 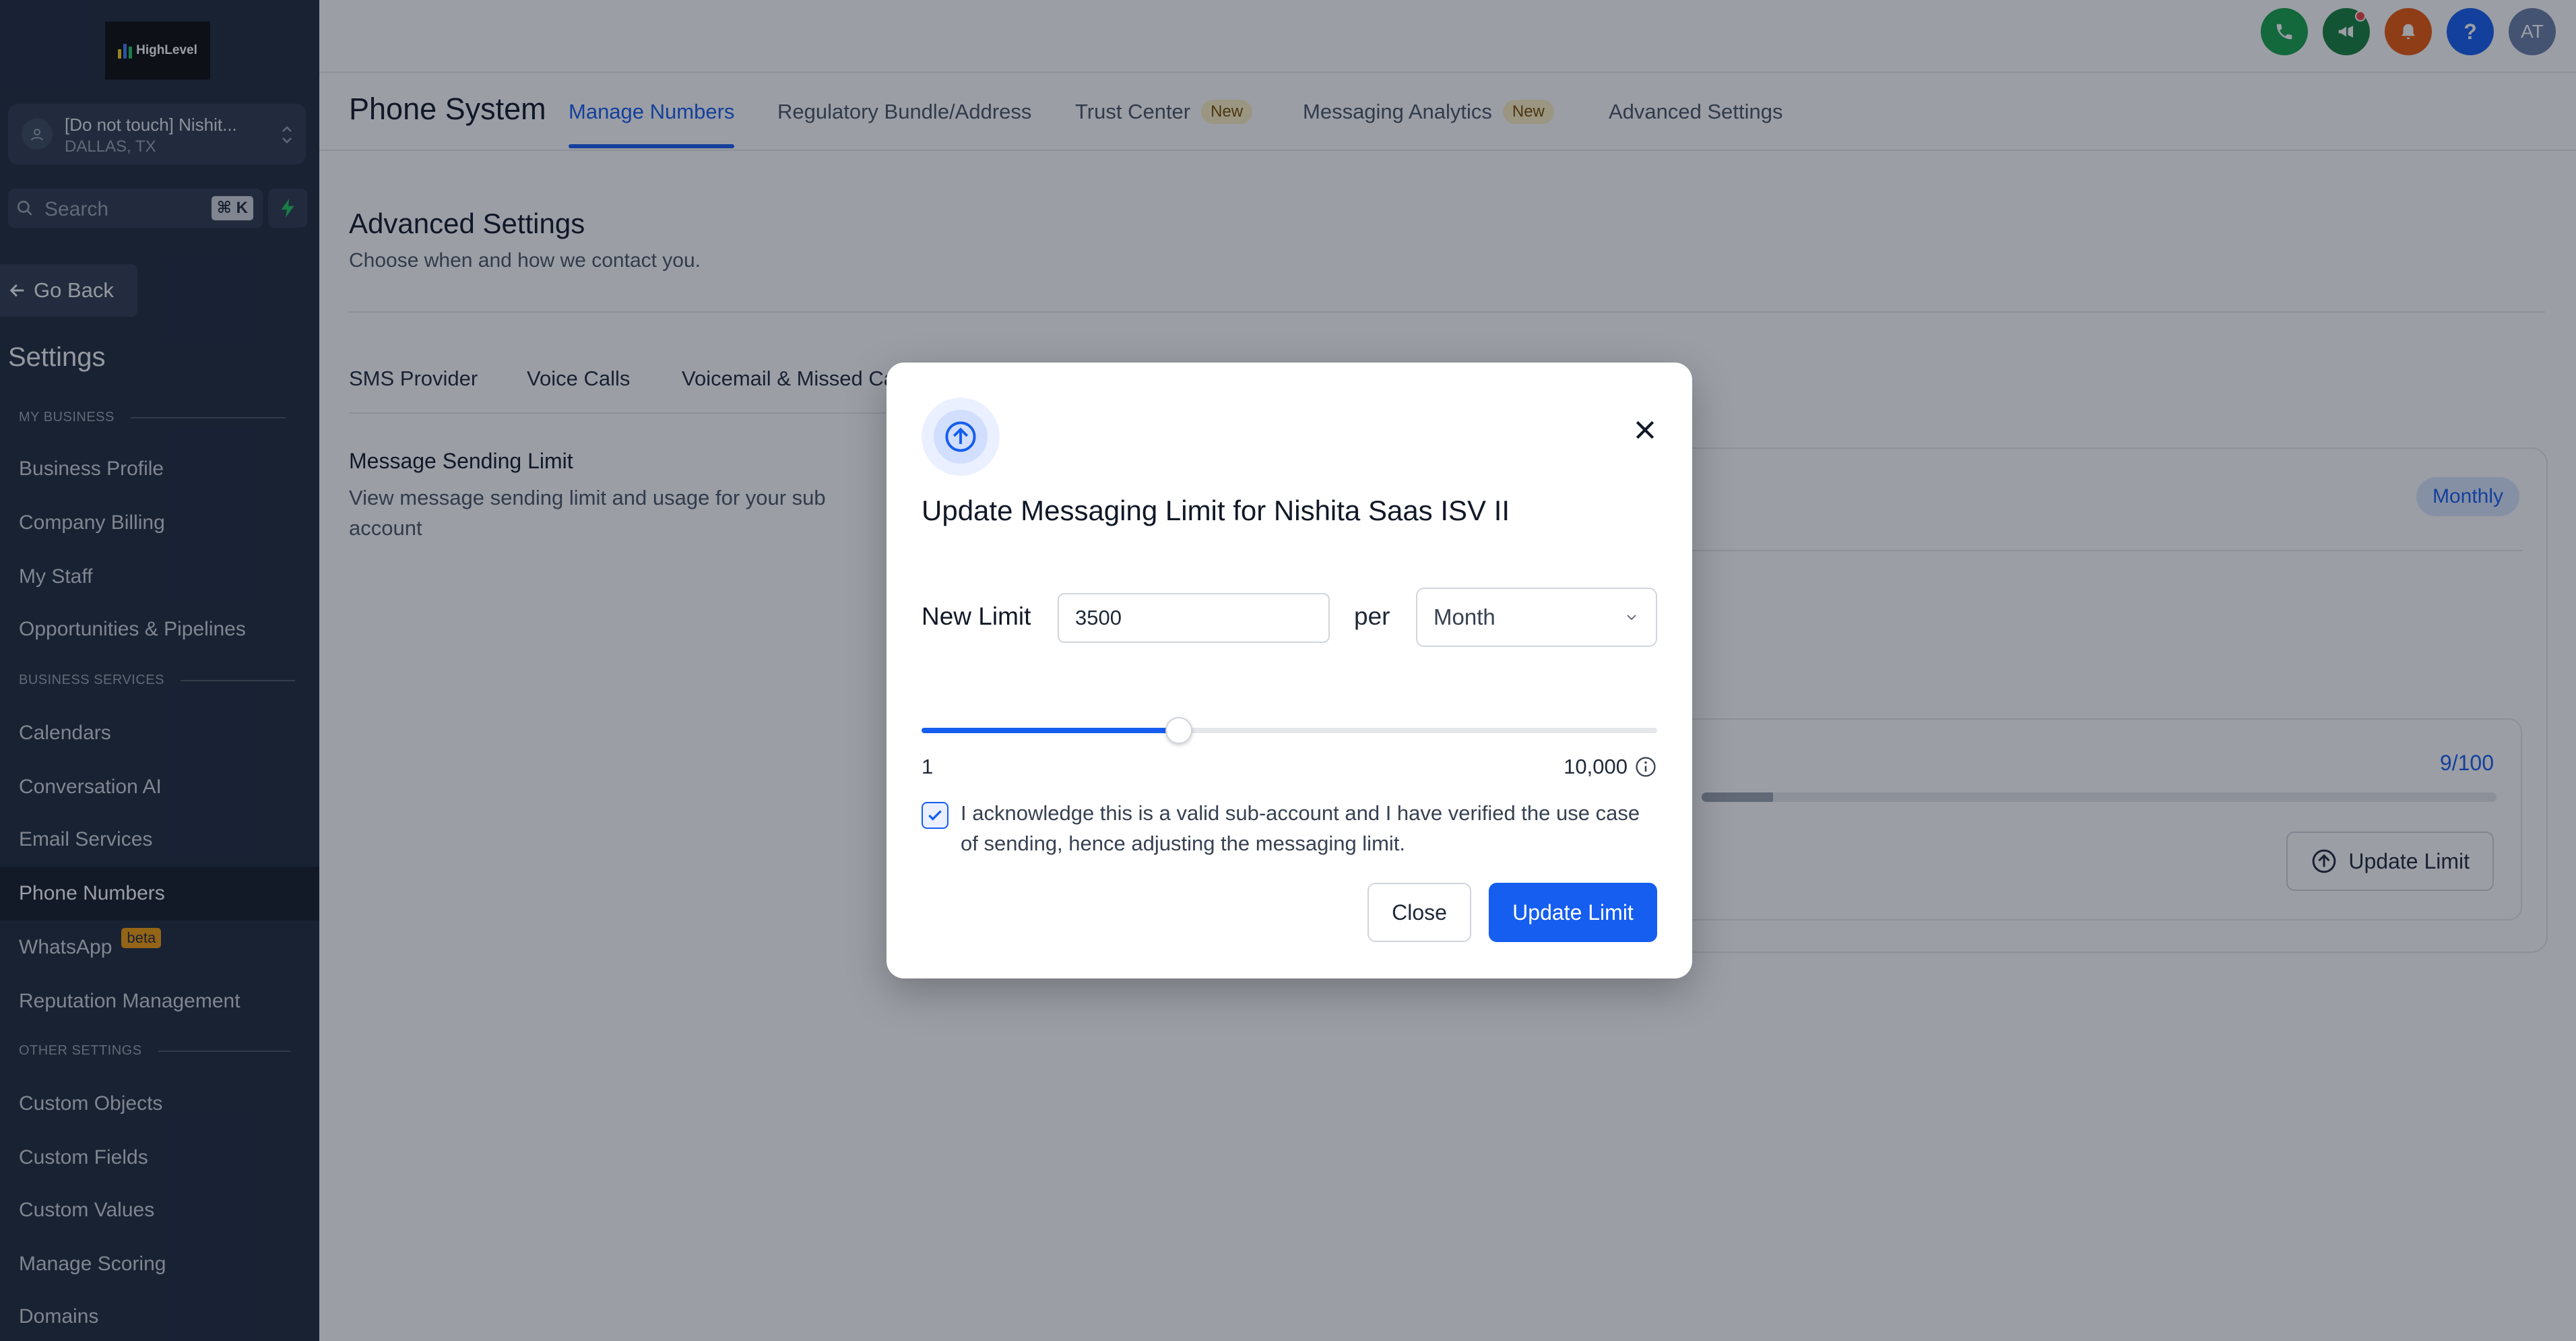 I want to click on modal-icon, so click(x=961, y=437).